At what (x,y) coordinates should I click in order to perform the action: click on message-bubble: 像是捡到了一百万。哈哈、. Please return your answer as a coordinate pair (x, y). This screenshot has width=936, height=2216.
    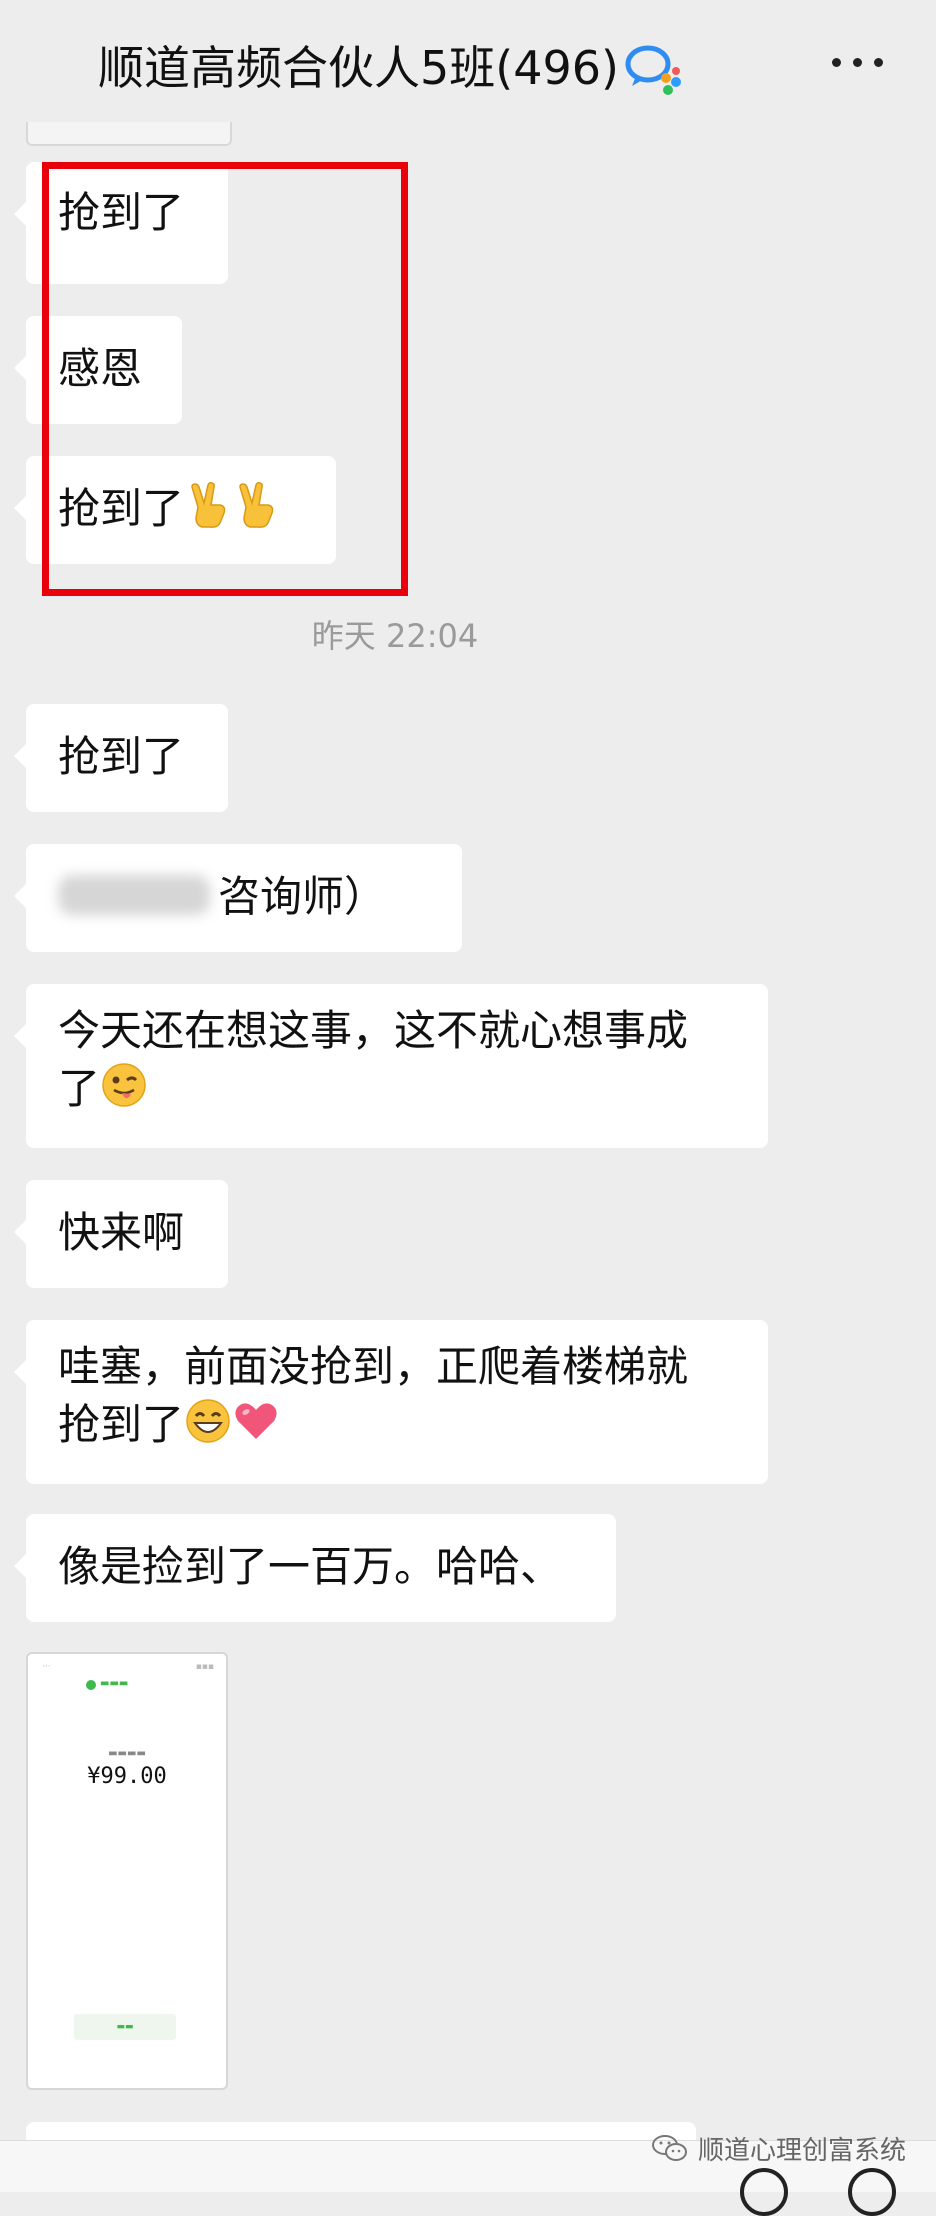
    Looking at the image, I should click on (315, 1568).